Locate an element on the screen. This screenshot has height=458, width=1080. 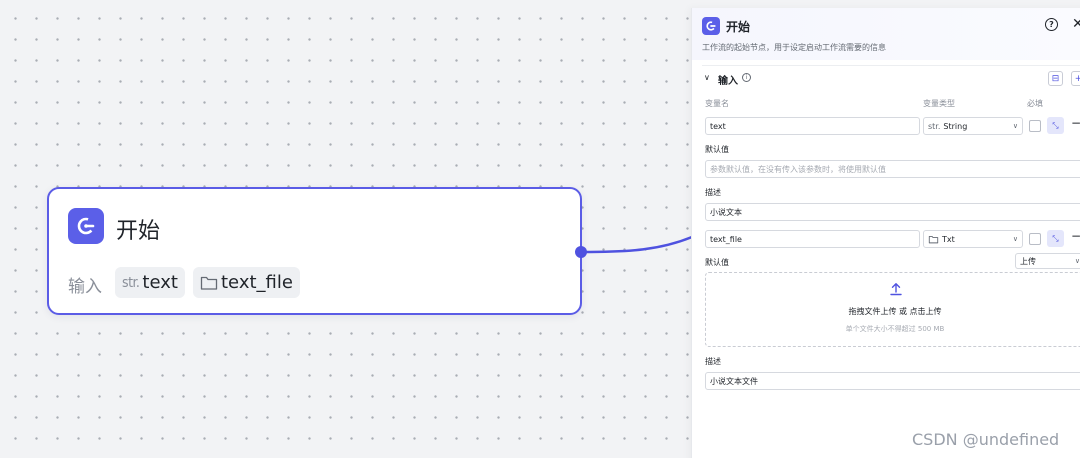
input-chip-text: str. text is located at coordinates (150, 282).